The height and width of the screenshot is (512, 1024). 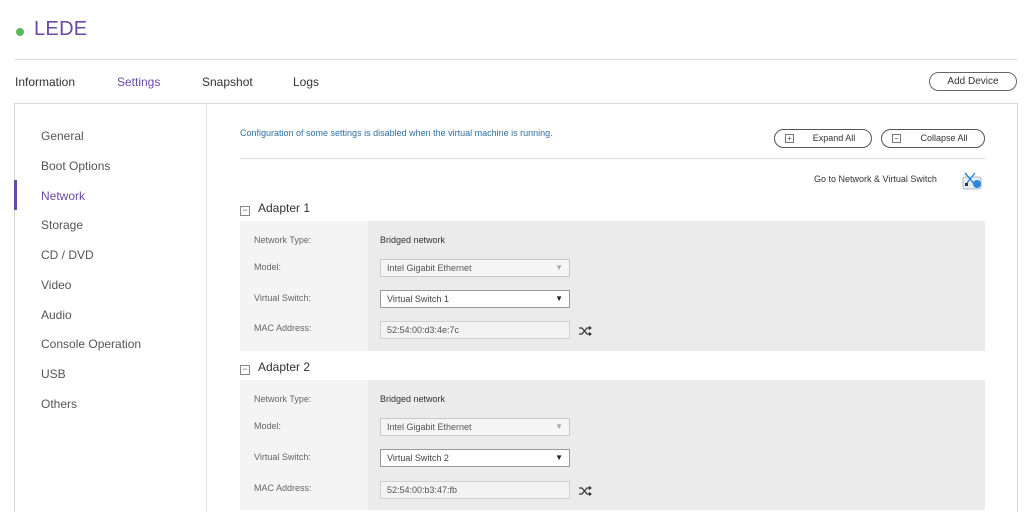 I want to click on virtual-switch-value: Virtual Switch 1, so click(x=418, y=299).